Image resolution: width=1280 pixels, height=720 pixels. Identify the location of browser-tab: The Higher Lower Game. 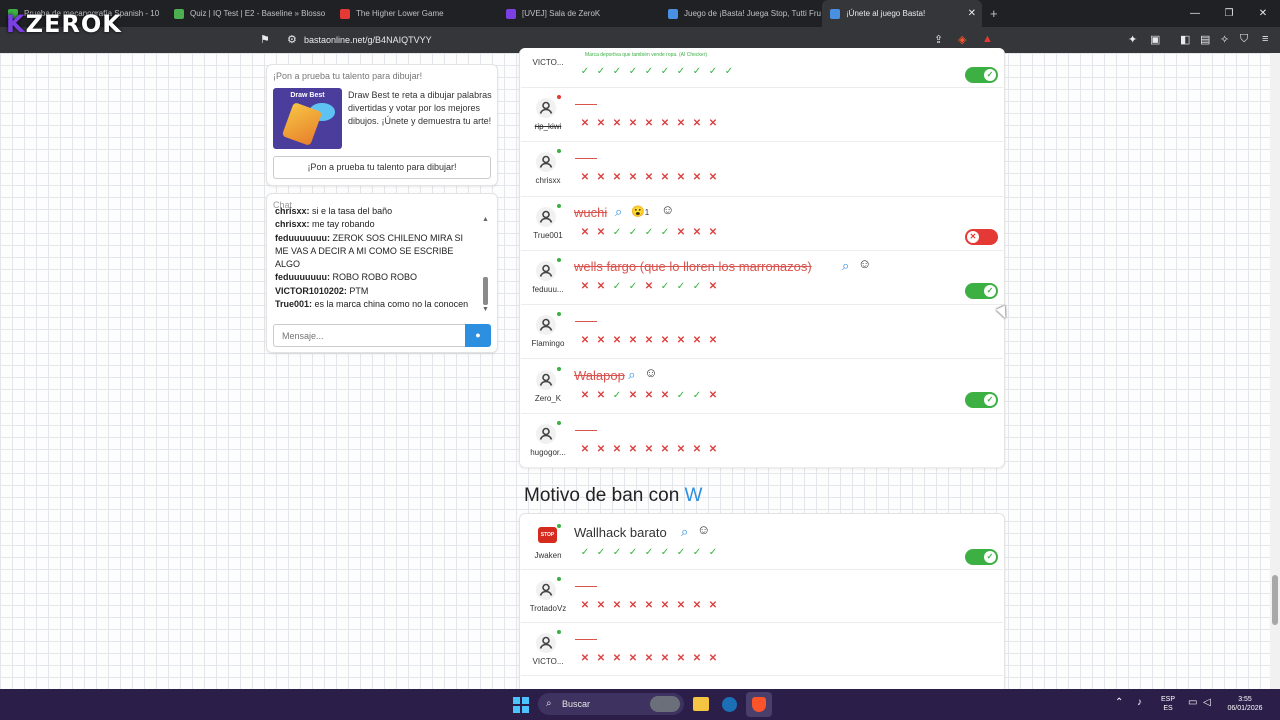
(415, 13).